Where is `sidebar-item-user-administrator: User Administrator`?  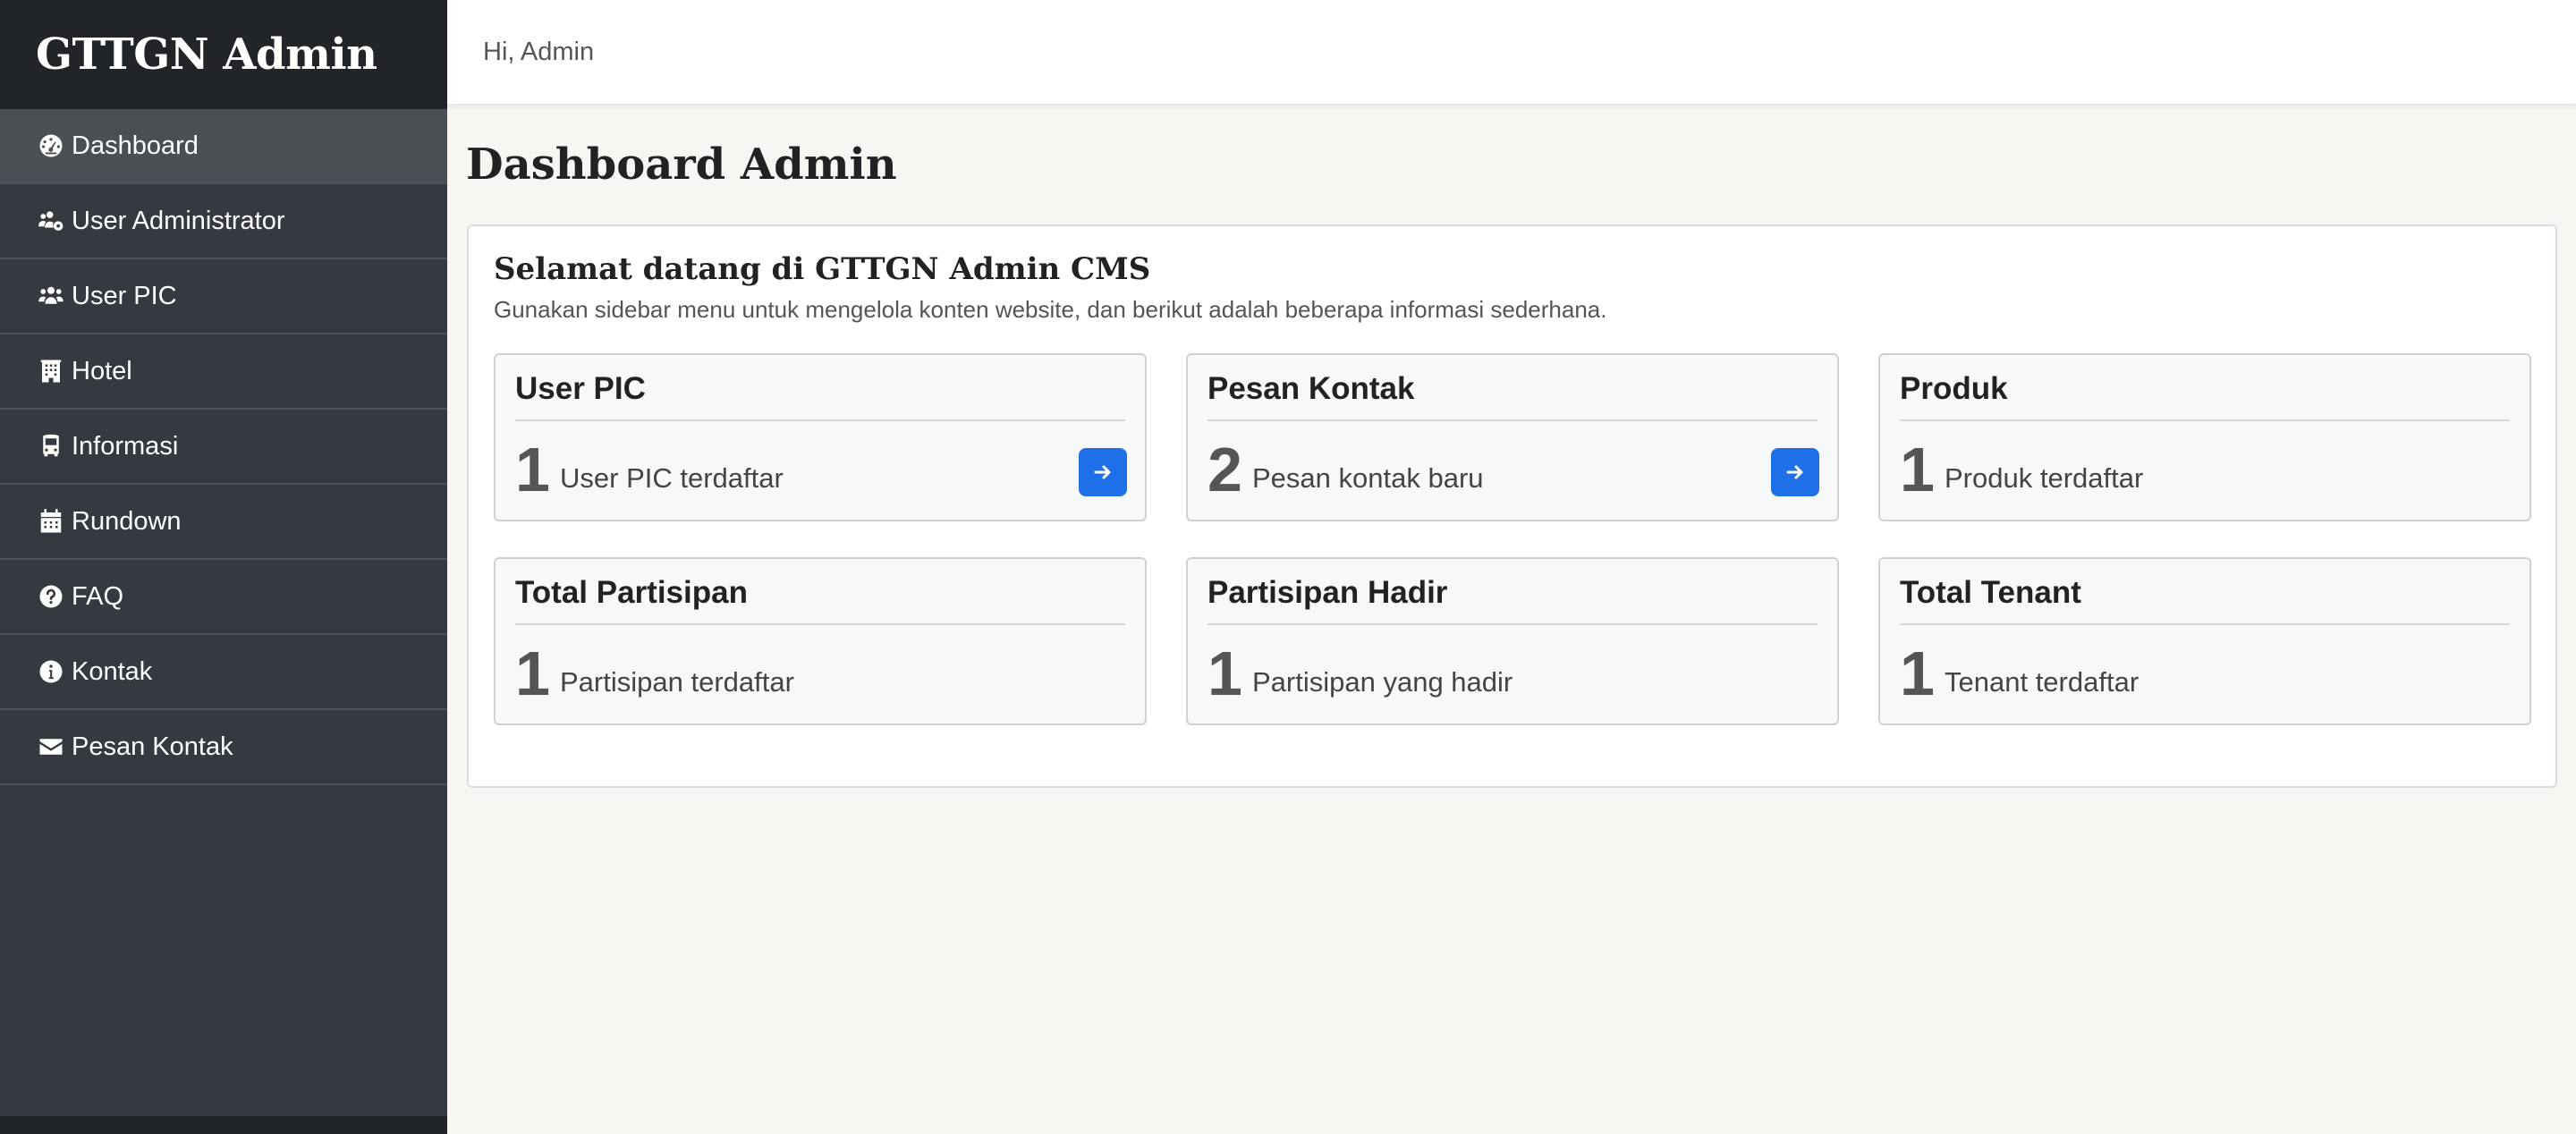
sidebar-item-user-administrator: User Administrator is located at coordinates (223, 222).